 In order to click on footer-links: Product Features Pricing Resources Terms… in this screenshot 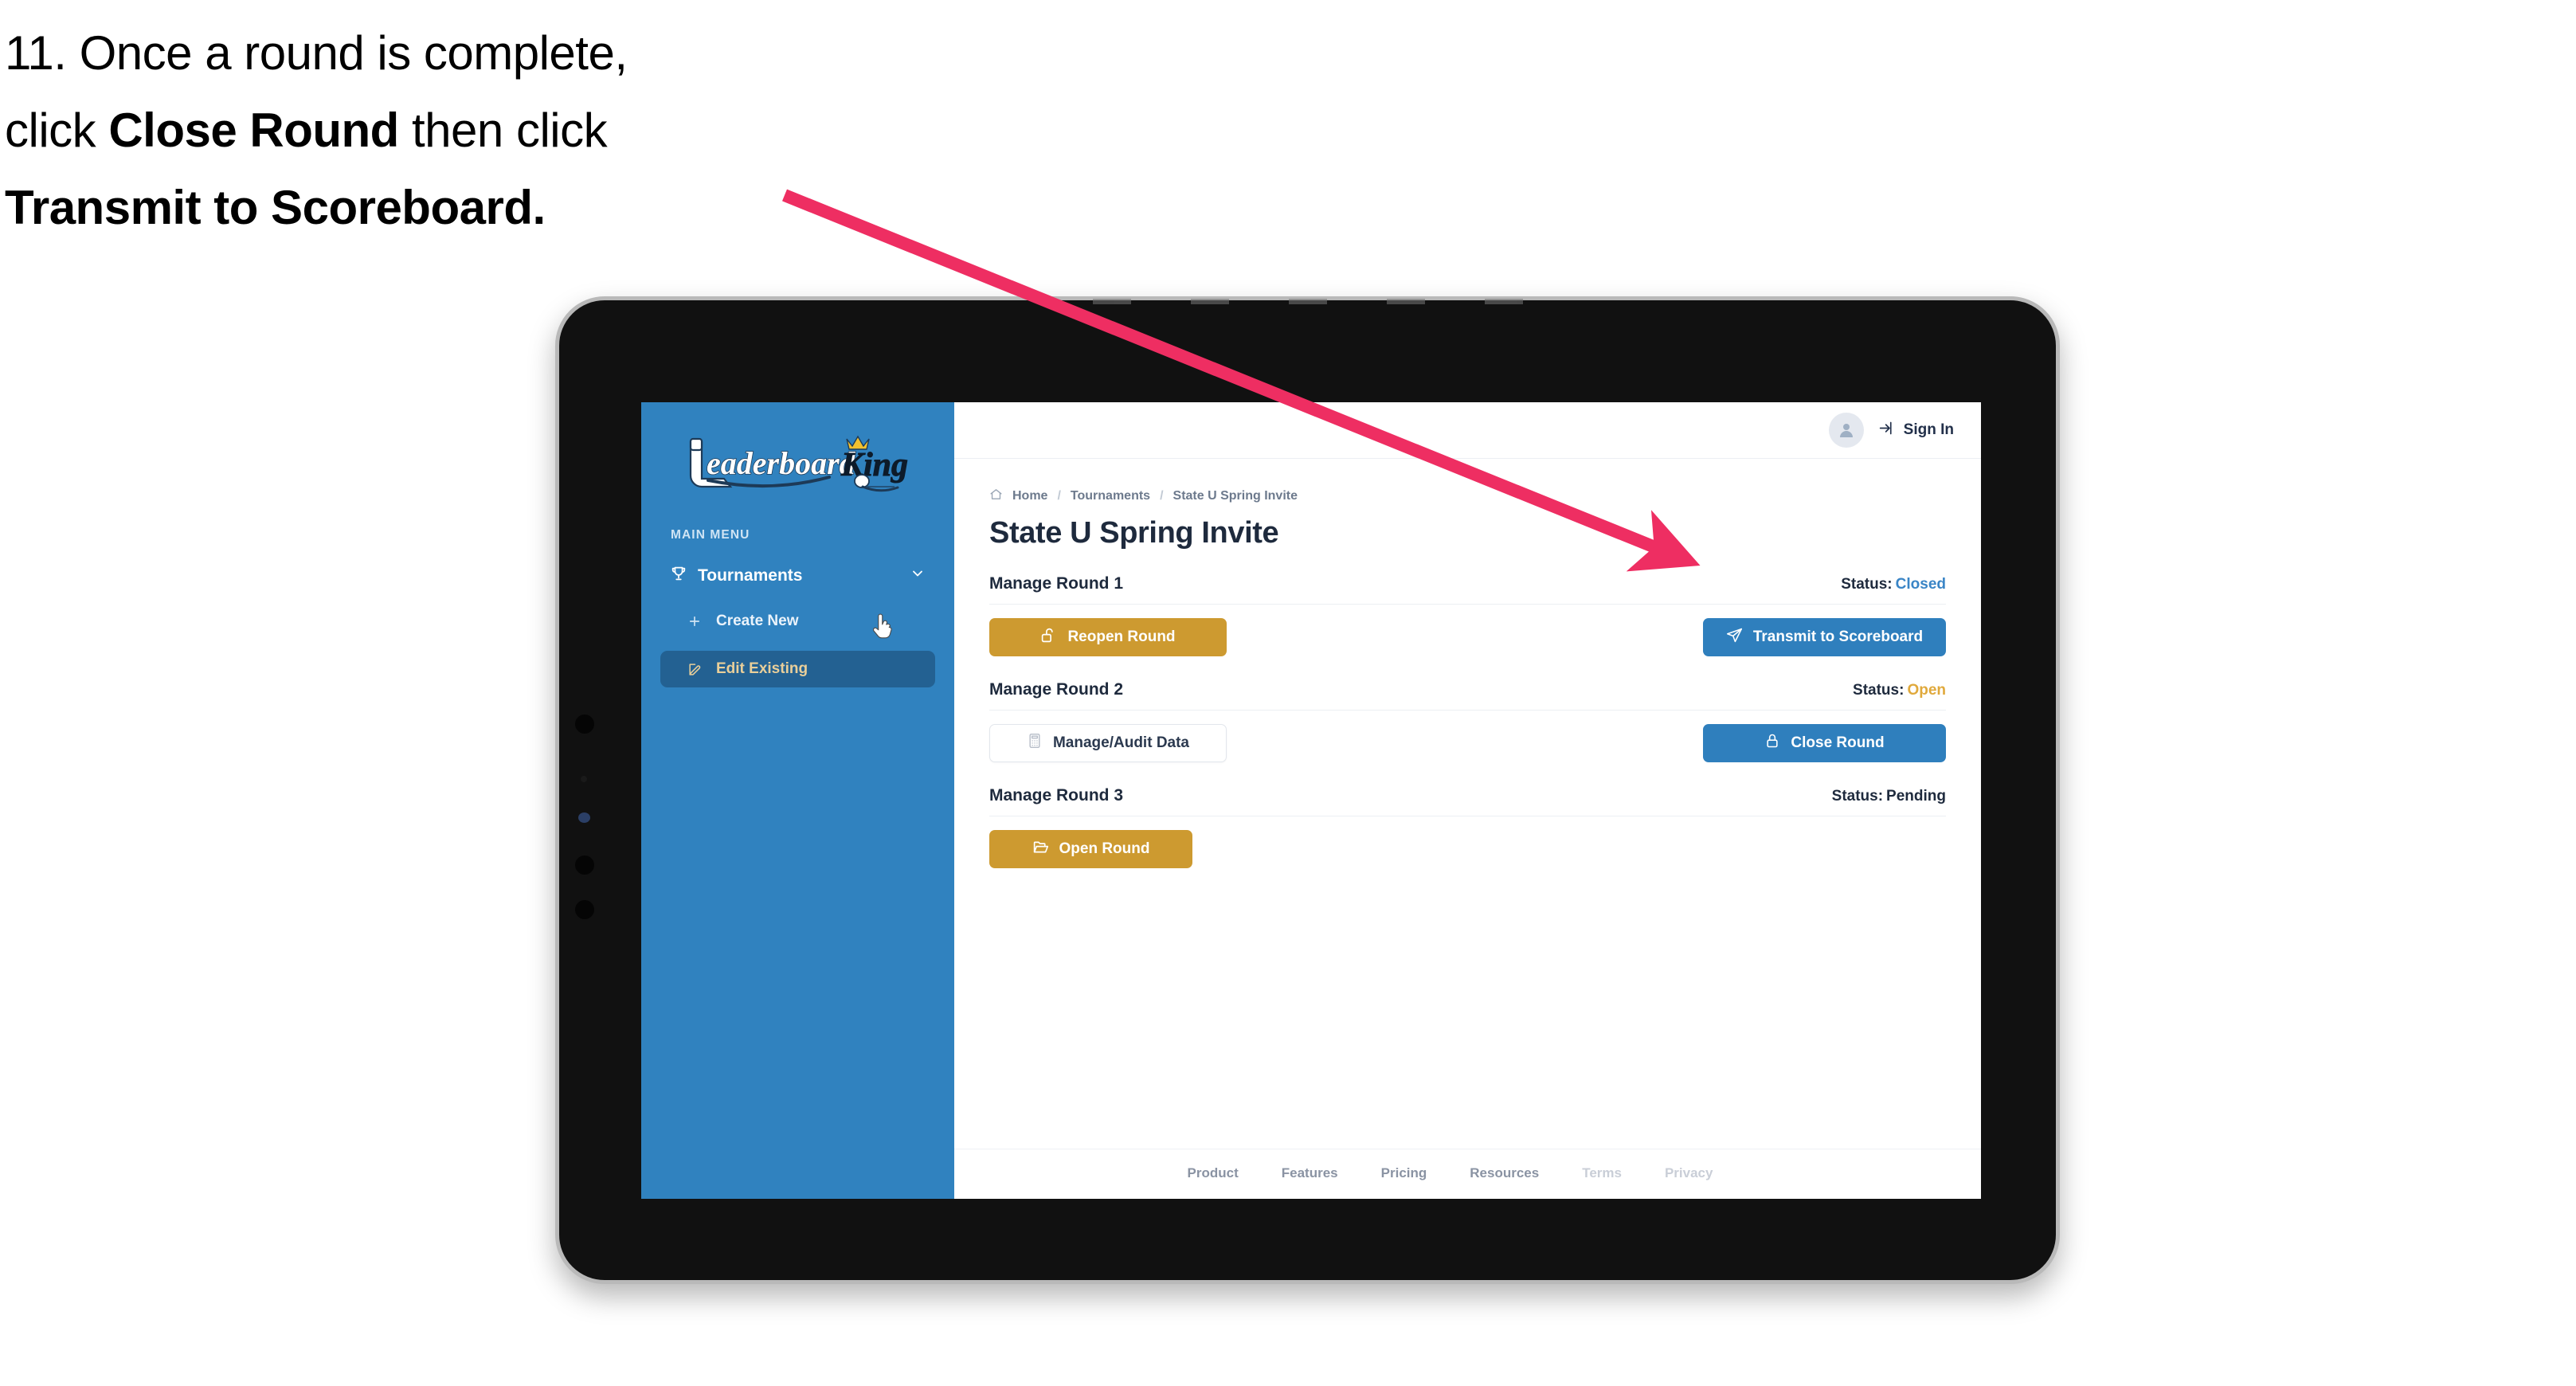, I will do `click(1467, 1174)`.